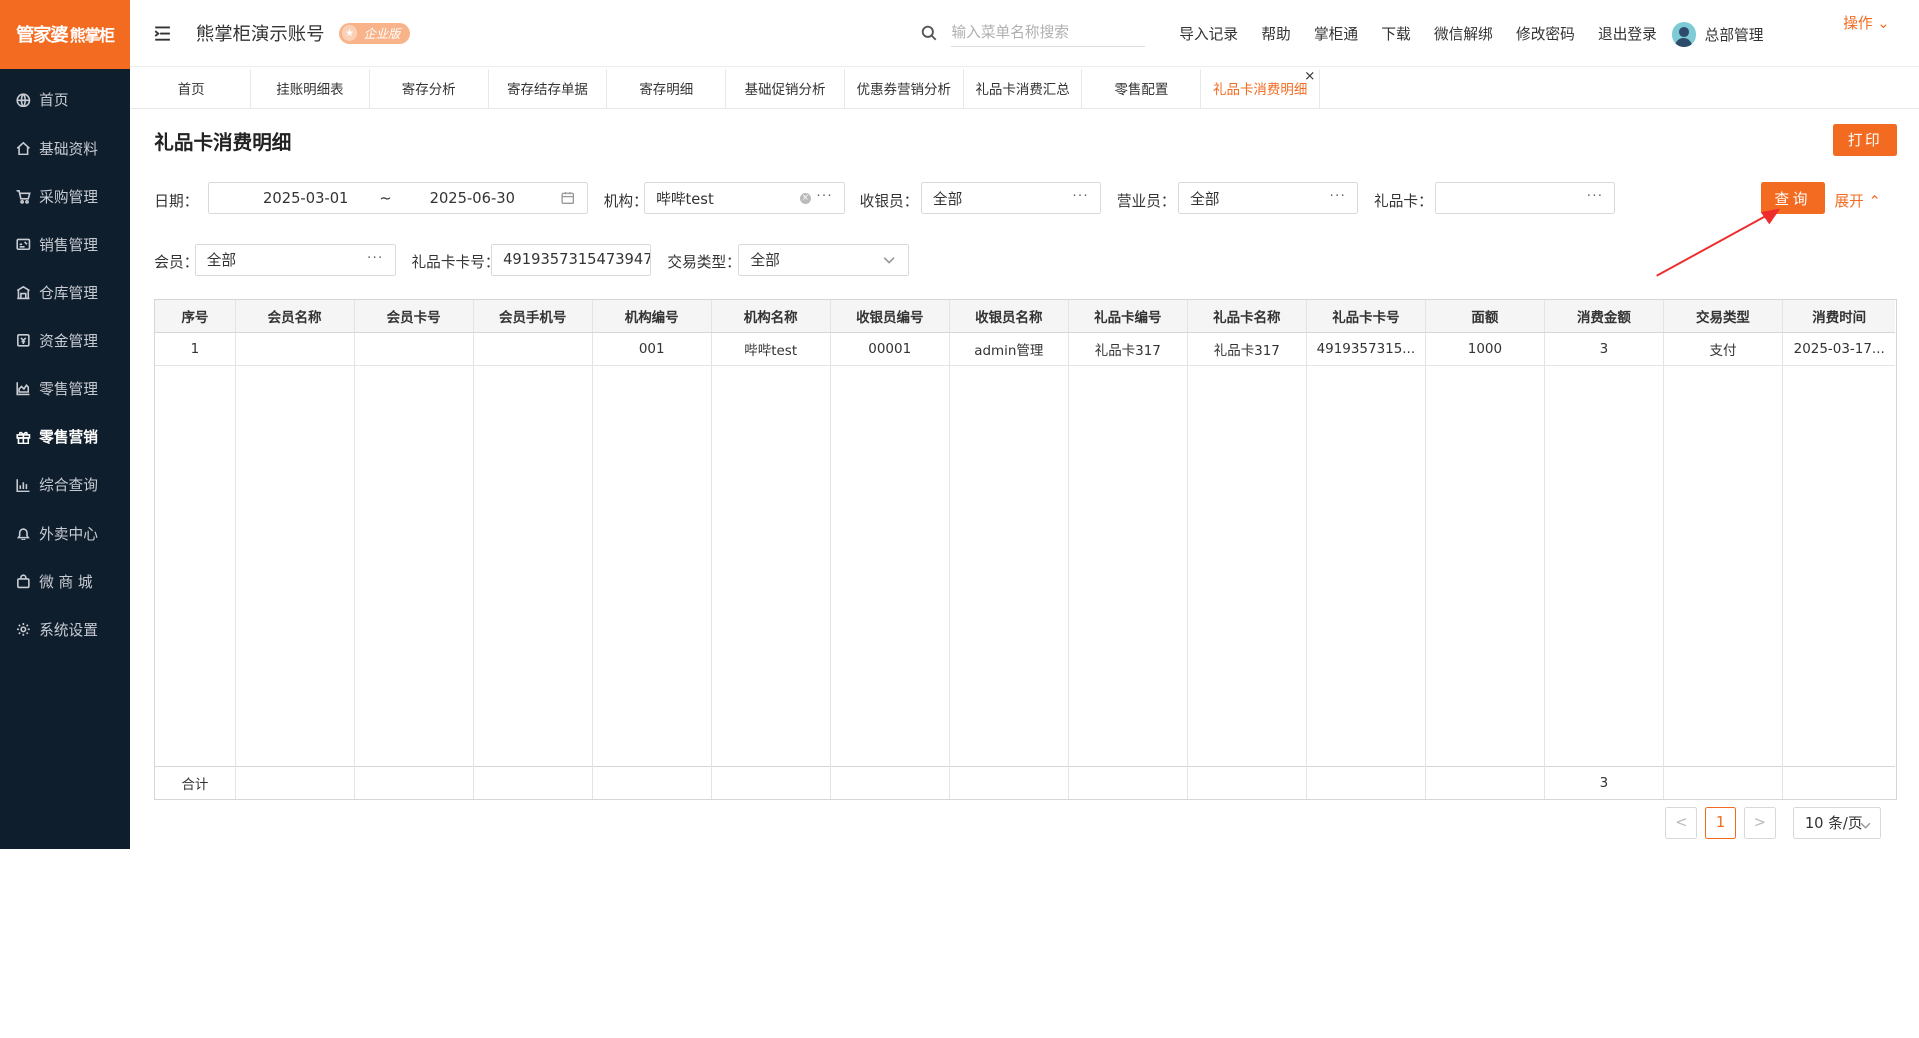  I want to click on header-links: 导入记录 帮助 掌柜通 下载 微信解绑 修改密码 退出登录, so click(1429, 33).